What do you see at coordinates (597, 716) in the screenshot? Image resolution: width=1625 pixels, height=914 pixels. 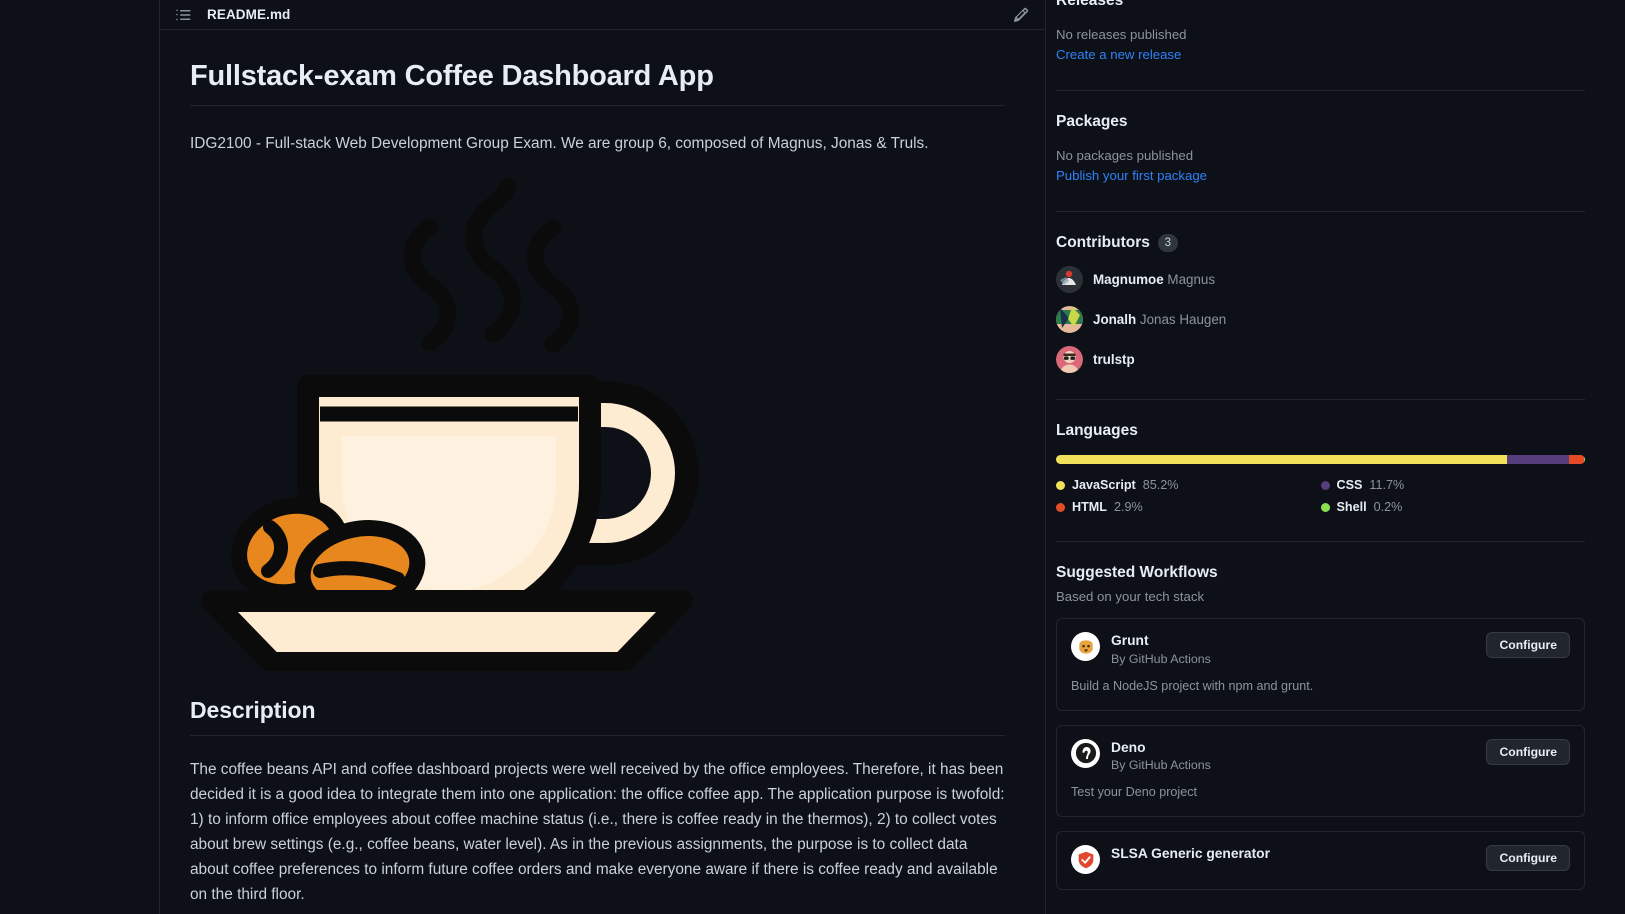 I see `description-heading: Description` at bounding box center [597, 716].